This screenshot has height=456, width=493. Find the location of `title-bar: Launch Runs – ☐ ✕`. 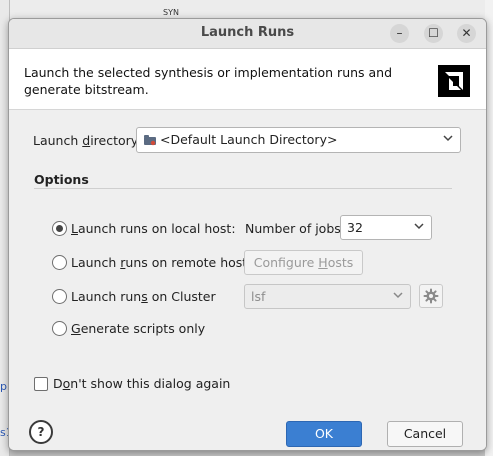

title-bar: Launch Runs – ☐ ✕ is located at coordinates (247, 34).